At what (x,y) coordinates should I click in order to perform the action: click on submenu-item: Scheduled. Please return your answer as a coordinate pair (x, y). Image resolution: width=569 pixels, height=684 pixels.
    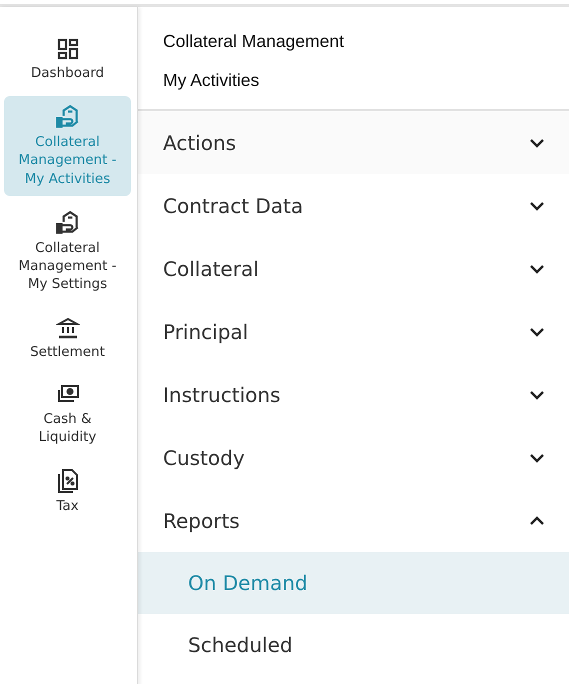
    Looking at the image, I should click on (353, 645).